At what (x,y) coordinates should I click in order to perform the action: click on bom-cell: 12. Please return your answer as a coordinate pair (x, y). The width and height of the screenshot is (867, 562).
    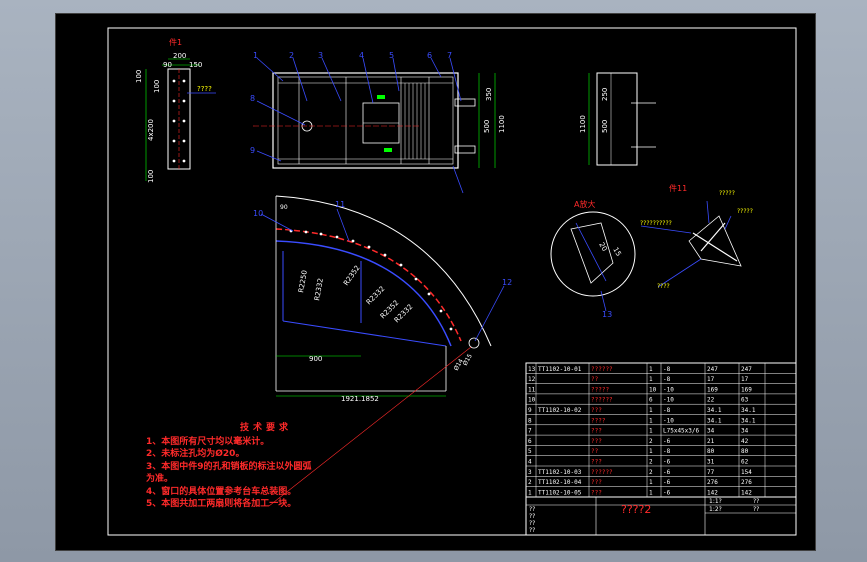
    Looking at the image, I should click on (532, 379).